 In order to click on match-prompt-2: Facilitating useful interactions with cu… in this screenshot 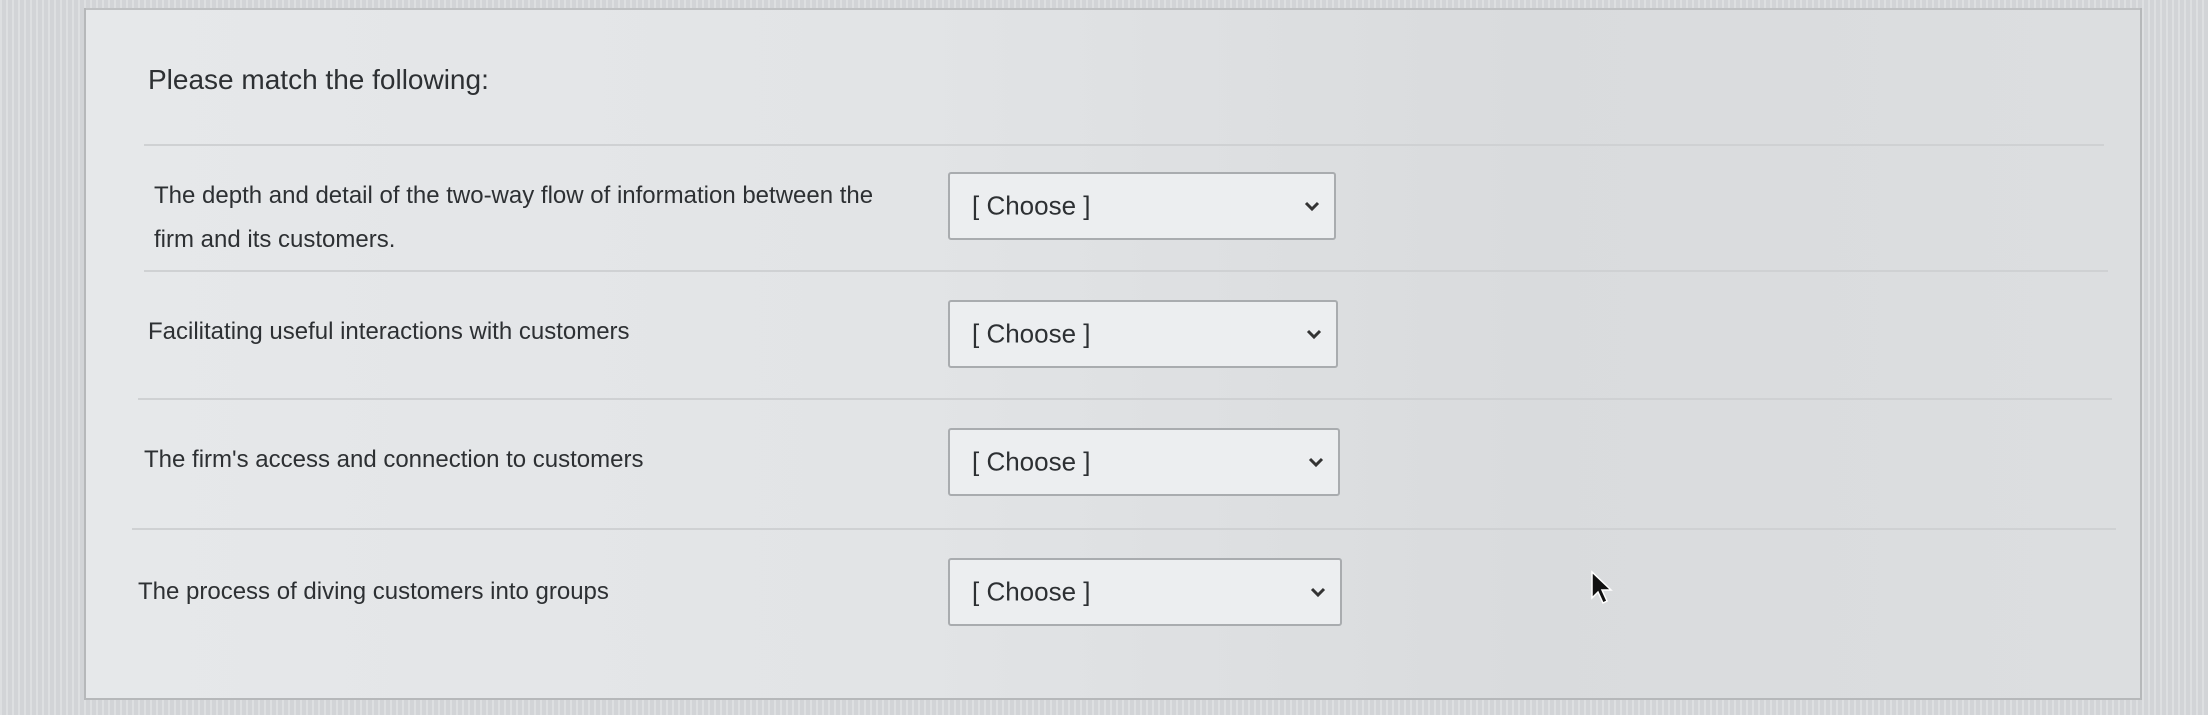, I will do `click(389, 332)`.